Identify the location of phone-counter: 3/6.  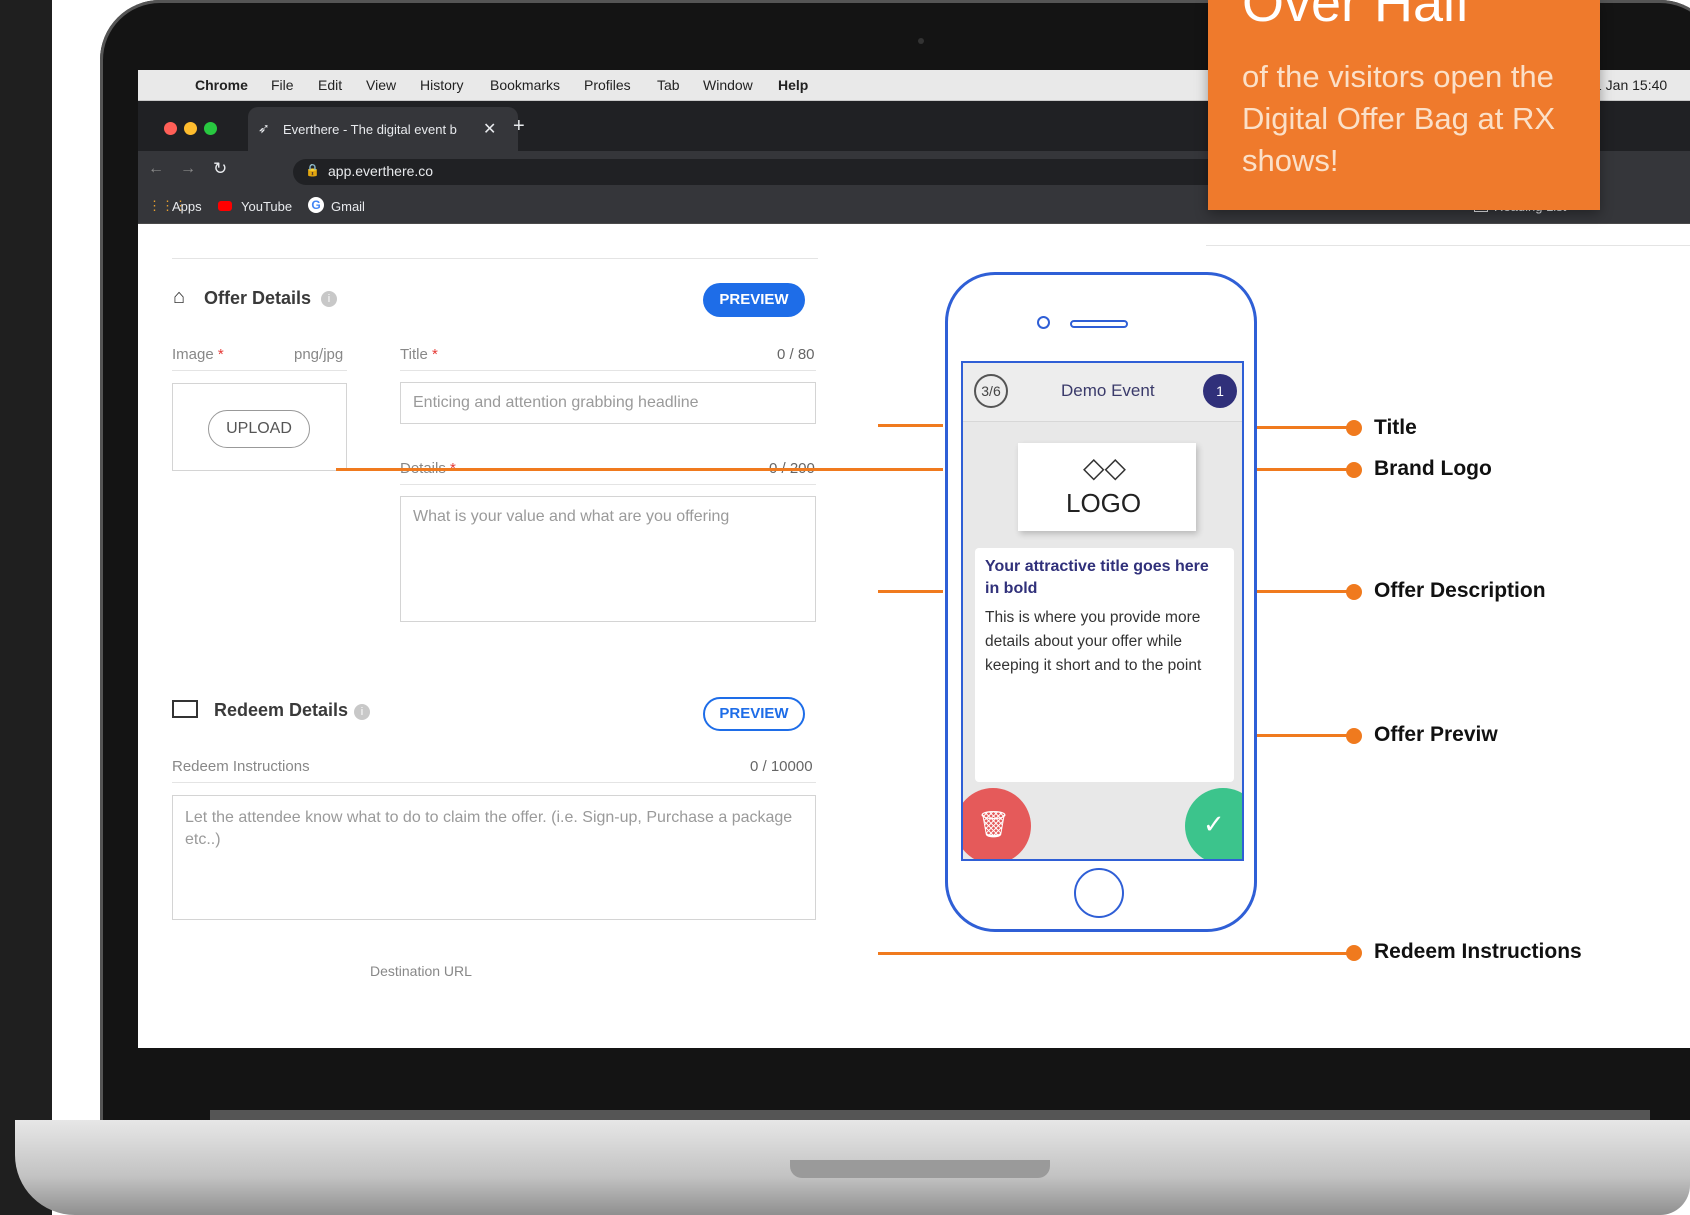
(991, 391).